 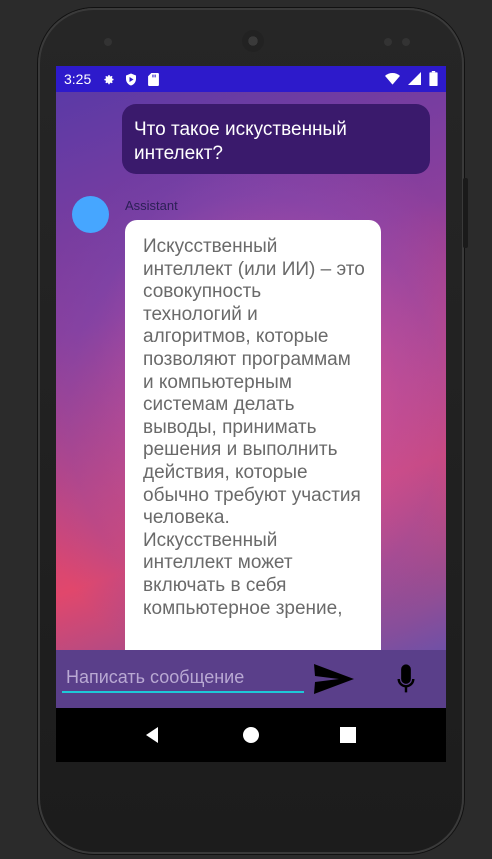 What do you see at coordinates (251, 79) in the screenshot?
I see `status-bar: 3:25` at bounding box center [251, 79].